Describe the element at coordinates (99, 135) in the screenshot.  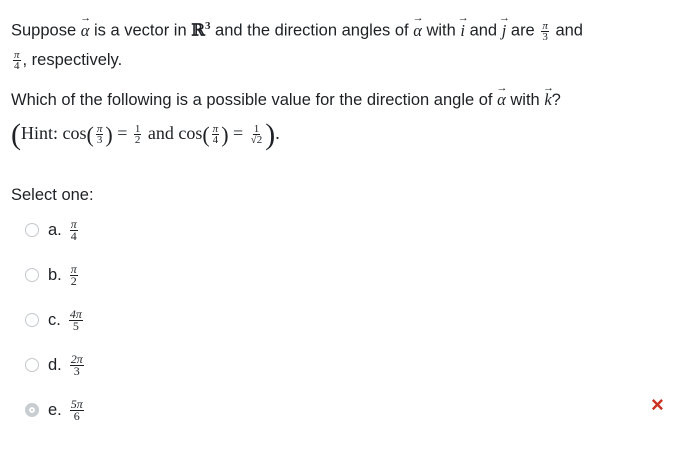
I see `cos1-argument: π3` at that location.